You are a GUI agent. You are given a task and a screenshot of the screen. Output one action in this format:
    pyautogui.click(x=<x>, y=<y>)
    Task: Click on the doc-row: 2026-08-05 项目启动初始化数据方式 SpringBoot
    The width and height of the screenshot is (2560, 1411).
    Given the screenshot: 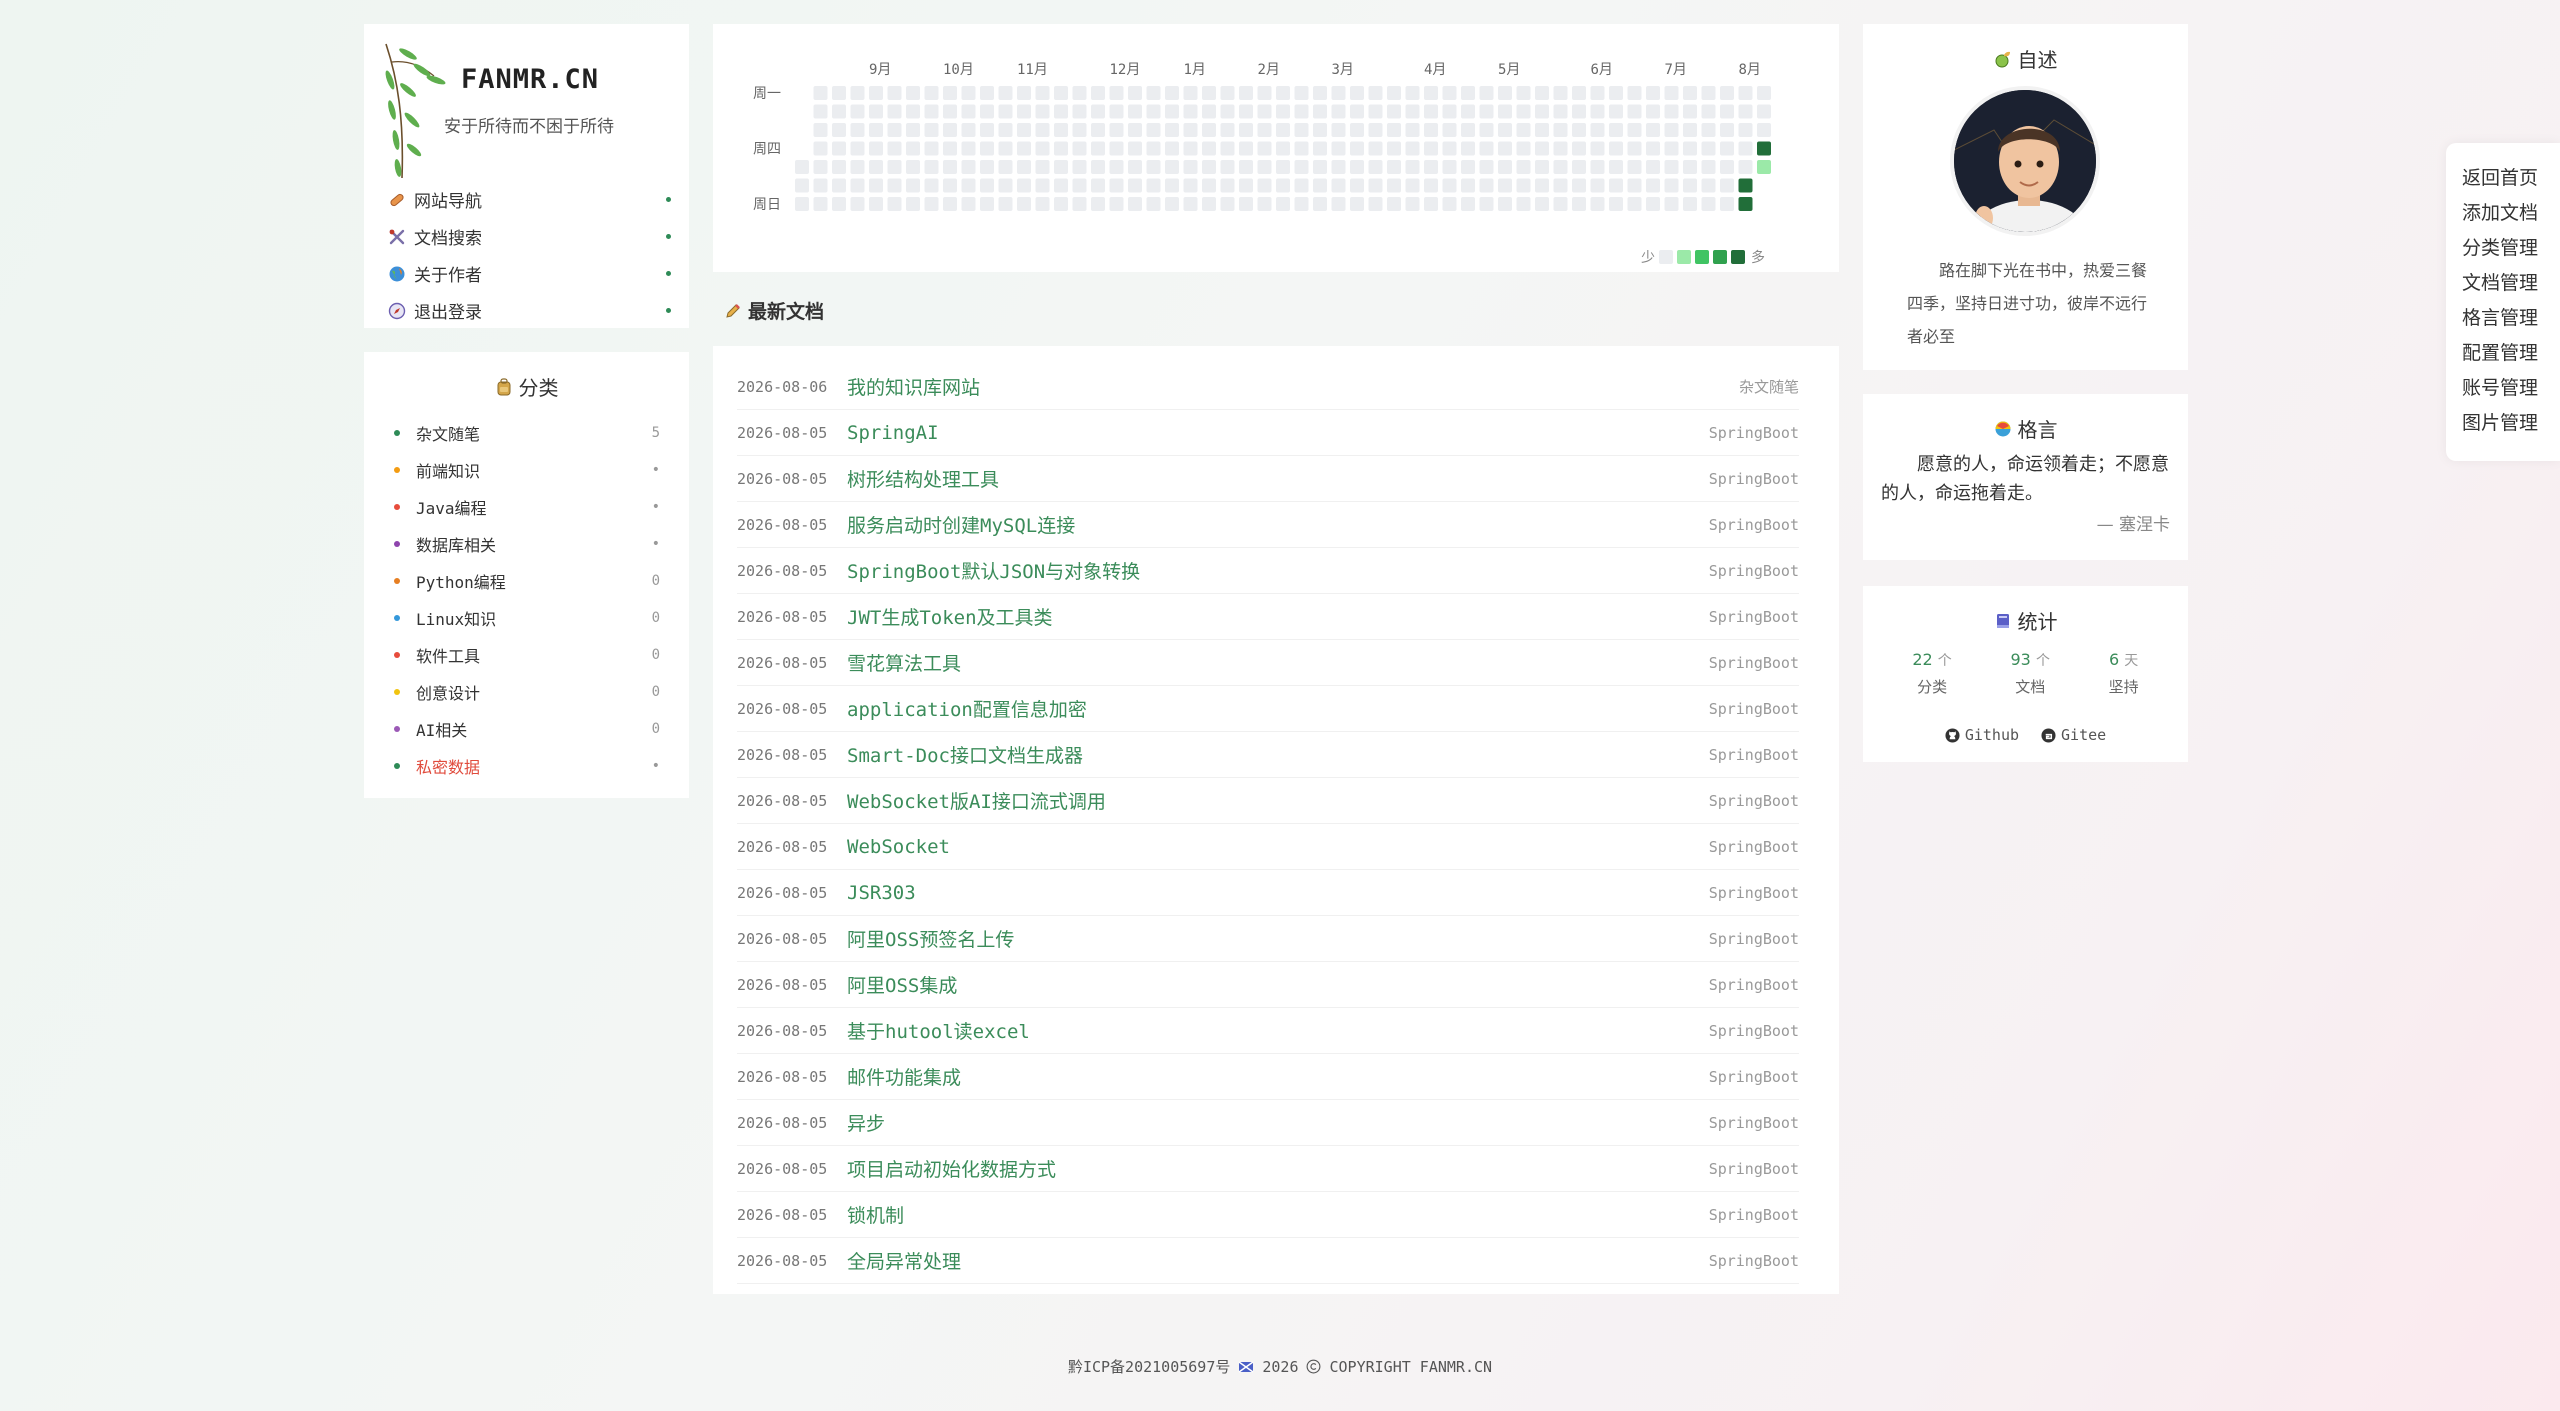 What is the action you would take?
    pyautogui.click(x=1268, y=1169)
    